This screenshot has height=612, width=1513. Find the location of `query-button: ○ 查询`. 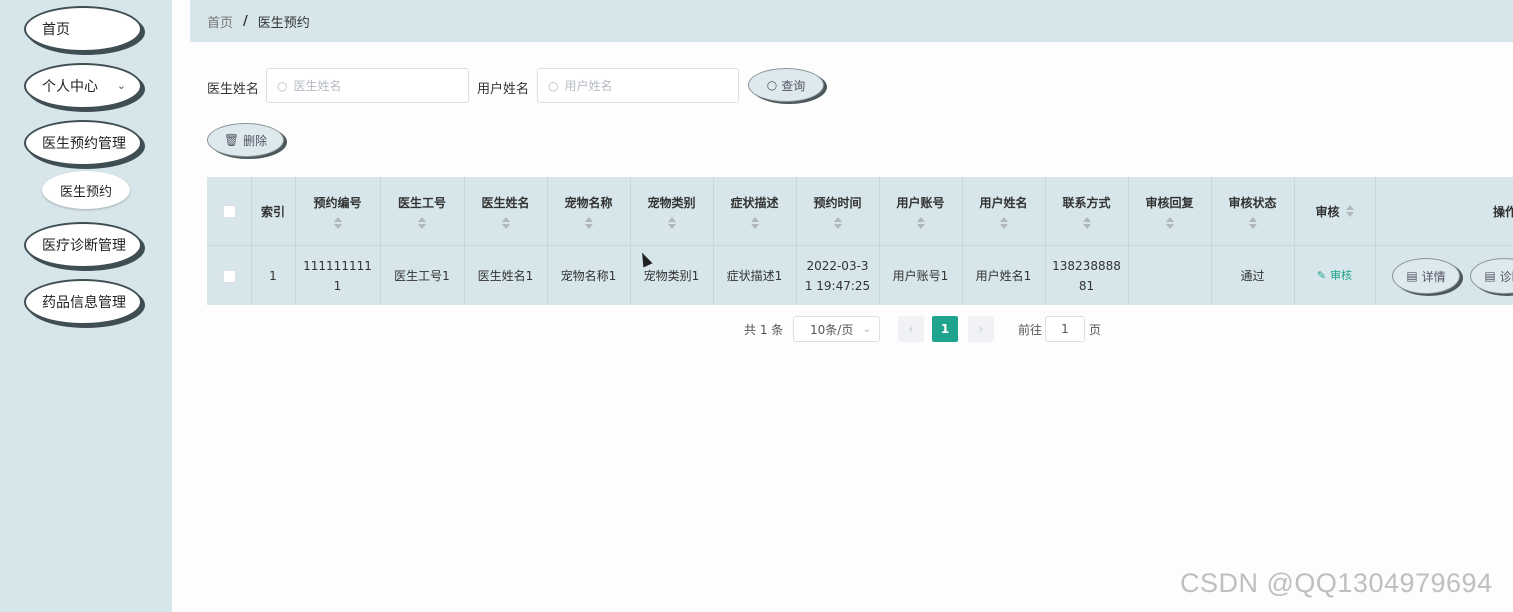

query-button: ○ 查询 is located at coordinates (786, 85).